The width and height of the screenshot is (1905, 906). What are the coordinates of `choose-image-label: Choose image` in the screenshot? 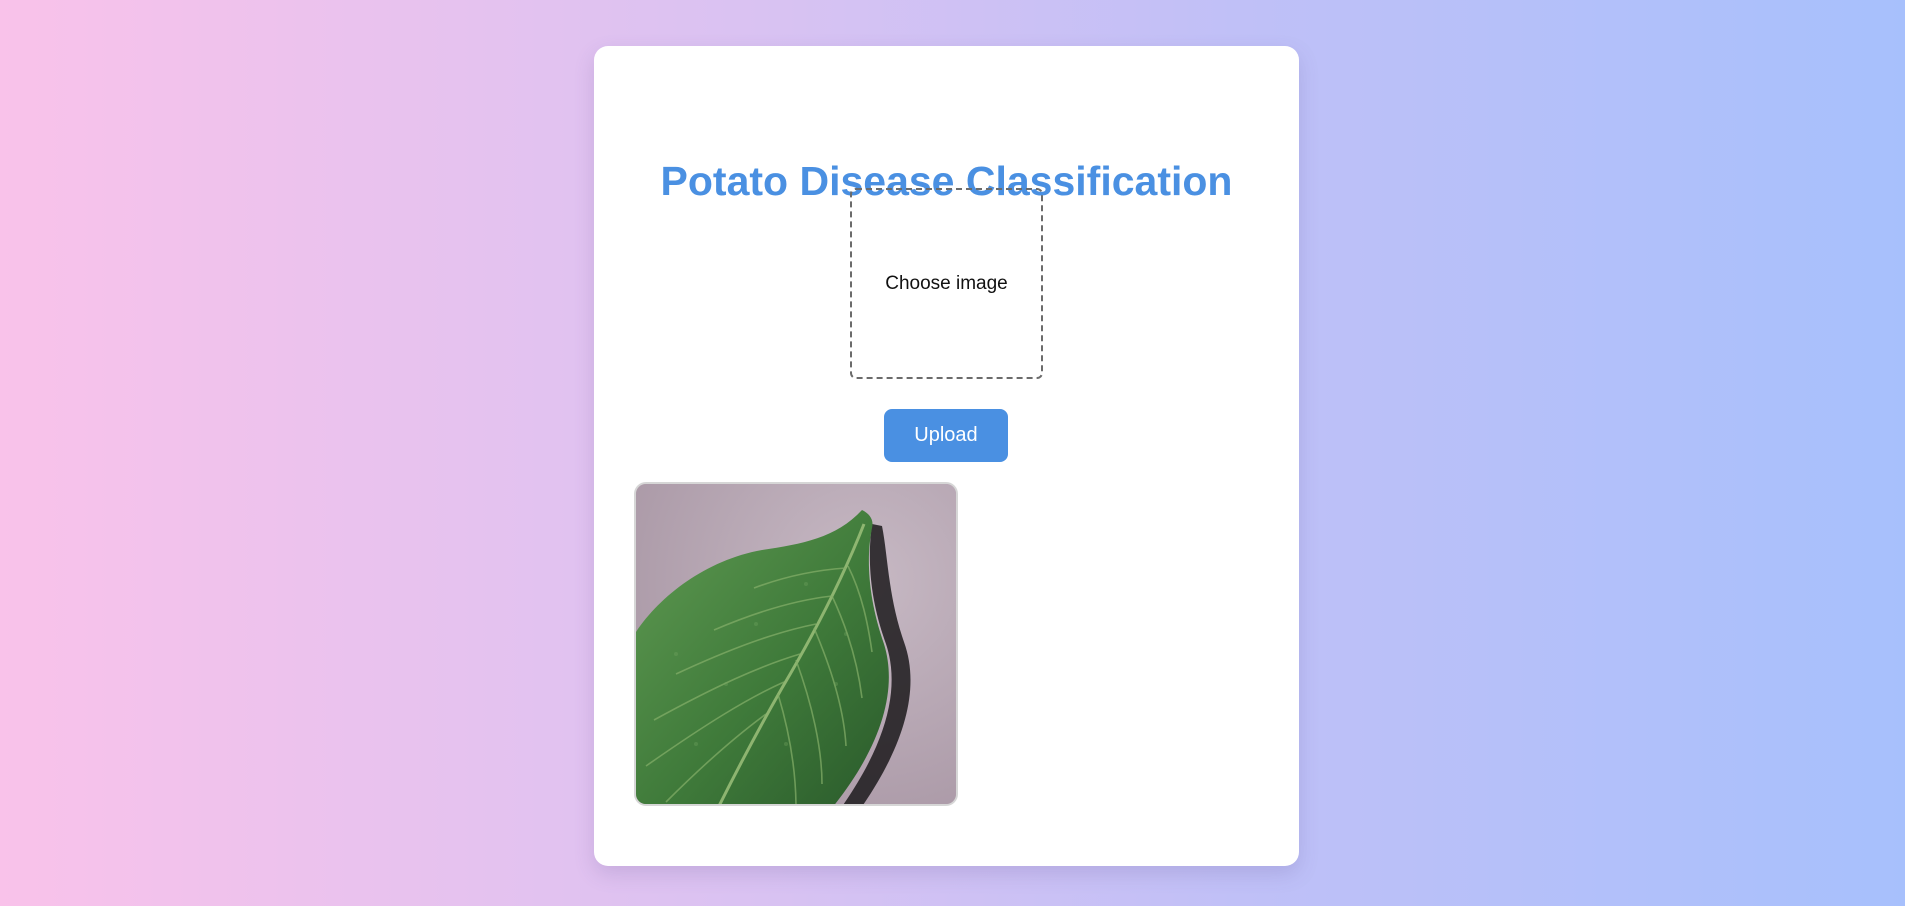 It's located at (946, 283).